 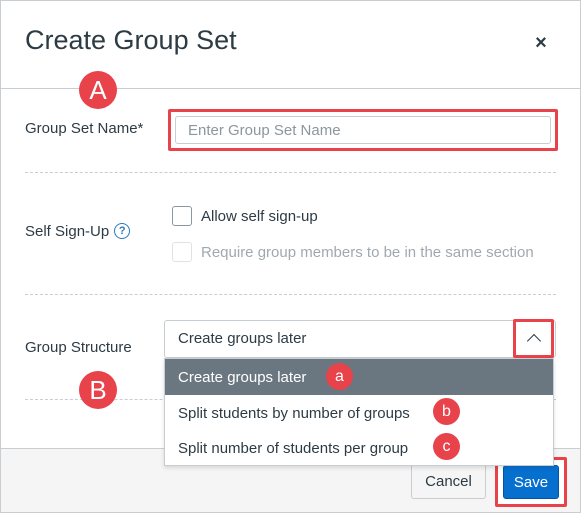 What do you see at coordinates (182, 216) in the screenshot?
I see `allow-self-signup-checkbox` at bounding box center [182, 216].